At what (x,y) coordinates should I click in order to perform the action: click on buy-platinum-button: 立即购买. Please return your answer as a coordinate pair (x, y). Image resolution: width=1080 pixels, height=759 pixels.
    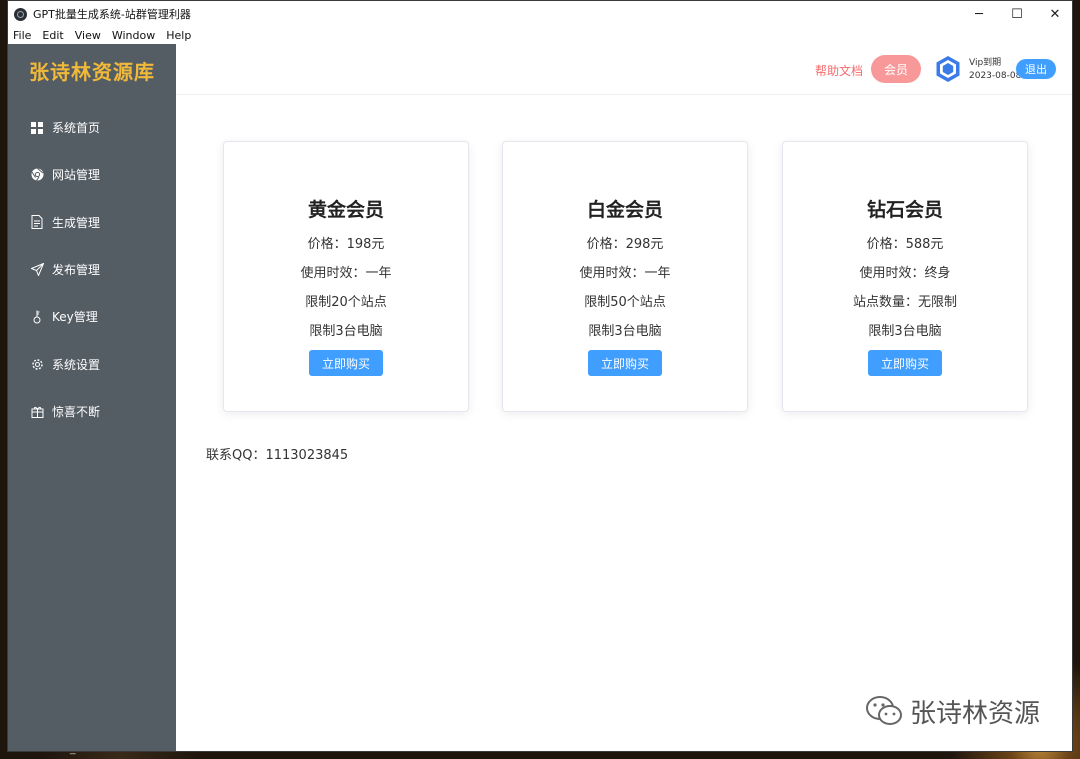
    Looking at the image, I should click on (625, 363).